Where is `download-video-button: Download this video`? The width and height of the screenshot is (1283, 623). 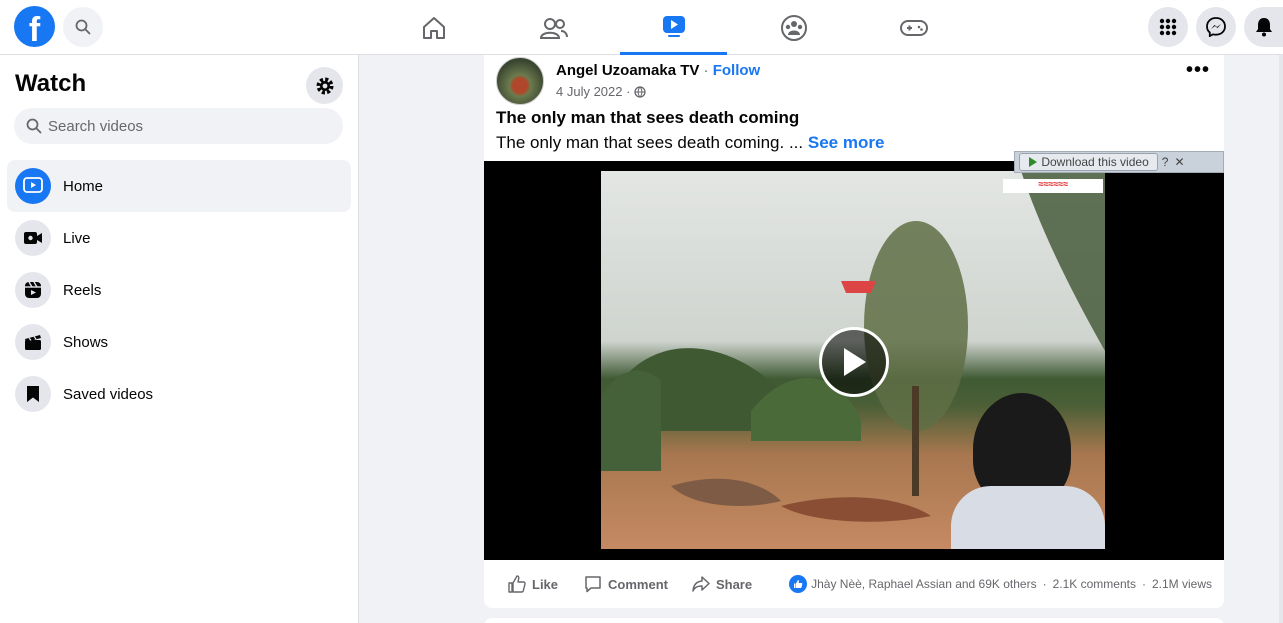 download-video-button: Download this video is located at coordinates (1088, 162).